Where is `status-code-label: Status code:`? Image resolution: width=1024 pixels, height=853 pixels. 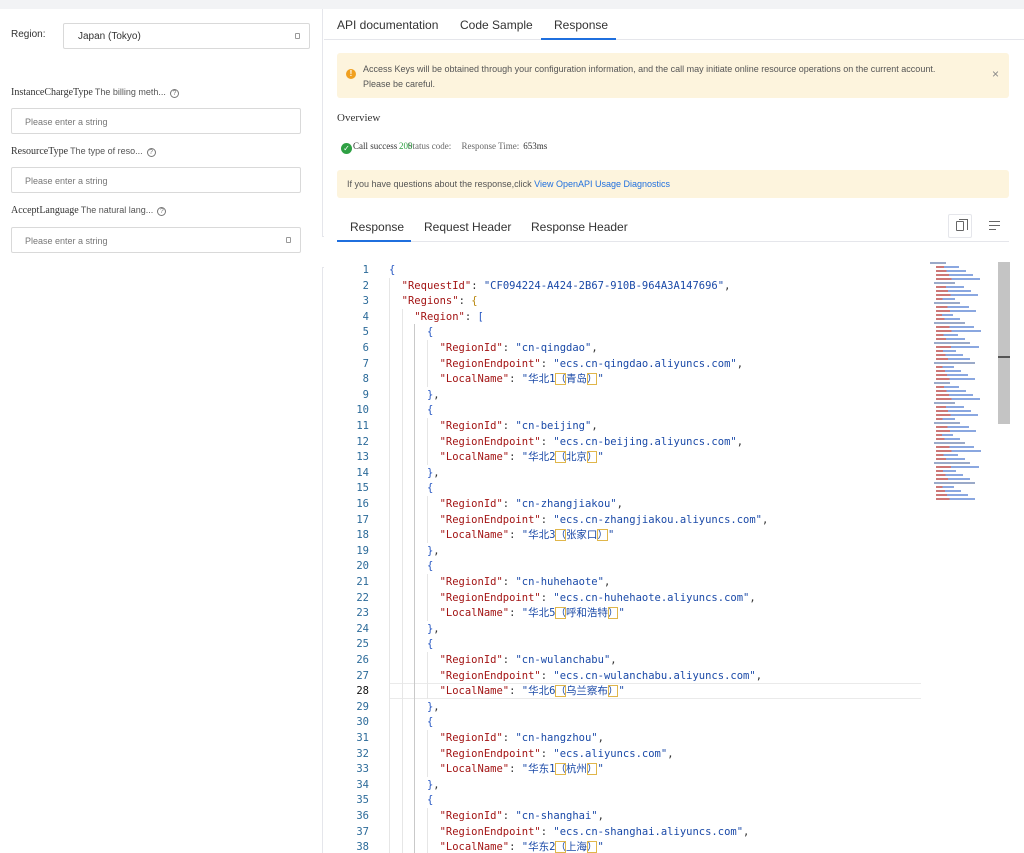
status-code-label: Status code: is located at coordinates (429, 146).